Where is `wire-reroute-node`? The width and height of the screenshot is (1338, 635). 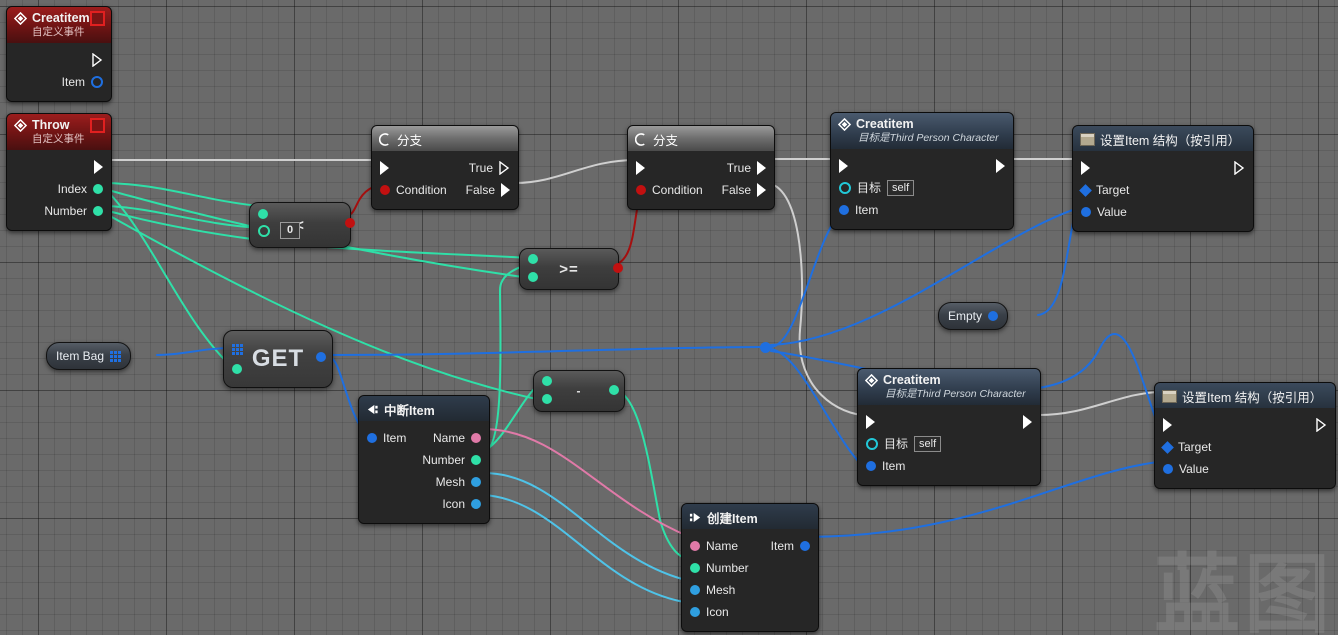
wire-reroute-node is located at coordinates (765, 347).